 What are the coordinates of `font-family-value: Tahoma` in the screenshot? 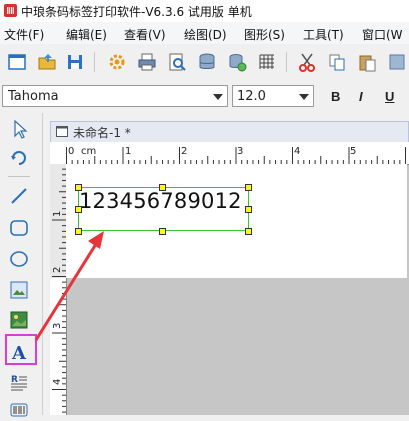 It's located at (33, 96).